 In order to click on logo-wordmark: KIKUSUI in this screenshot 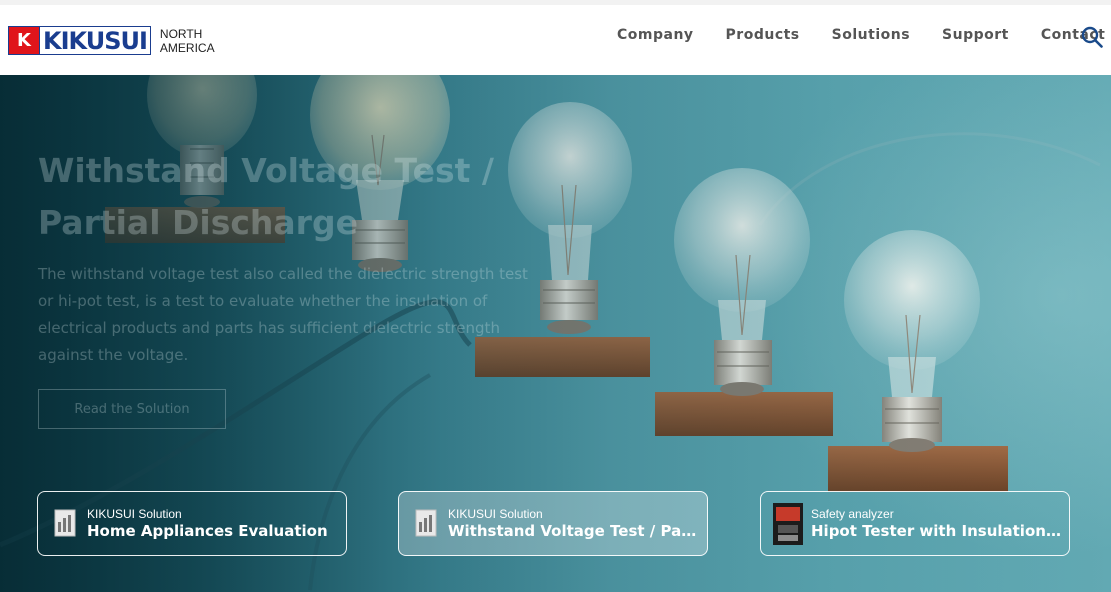, I will do `click(95, 40)`.